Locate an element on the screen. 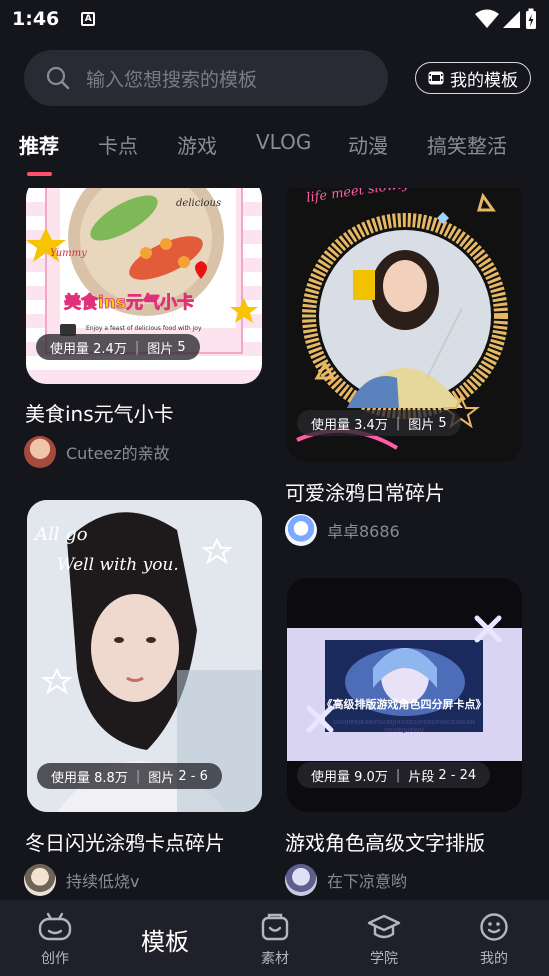 The image size is (549, 976). count-label: 片段 is located at coordinates (421, 777).